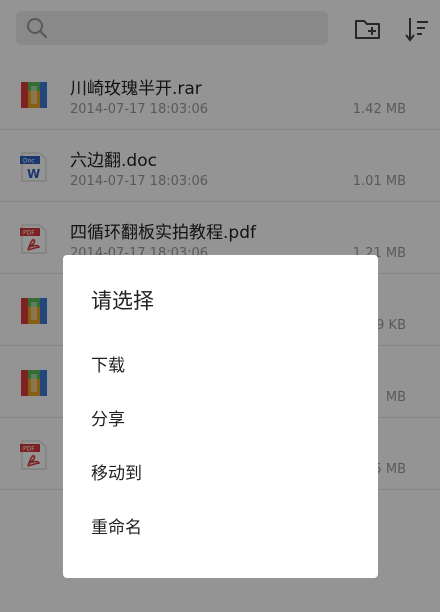  Describe the element at coordinates (108, 417) in the screenshot. I see `option-share: 分享` at that location.